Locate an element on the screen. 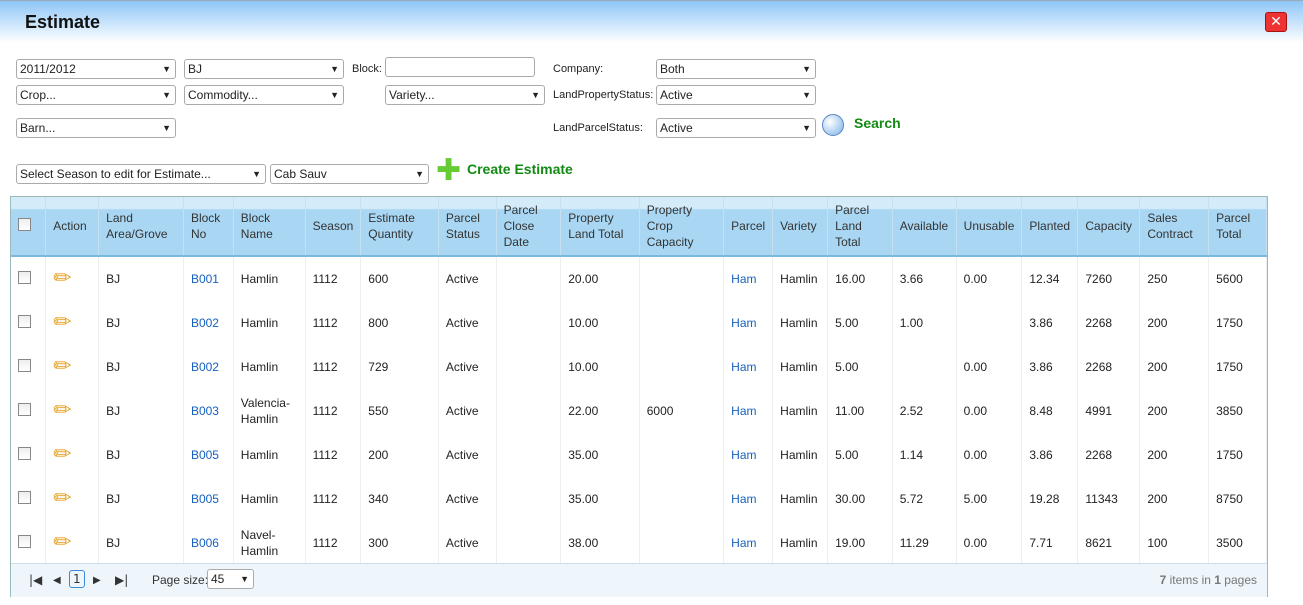  table-cell: 1.00 is located at coordinates (924, 323).